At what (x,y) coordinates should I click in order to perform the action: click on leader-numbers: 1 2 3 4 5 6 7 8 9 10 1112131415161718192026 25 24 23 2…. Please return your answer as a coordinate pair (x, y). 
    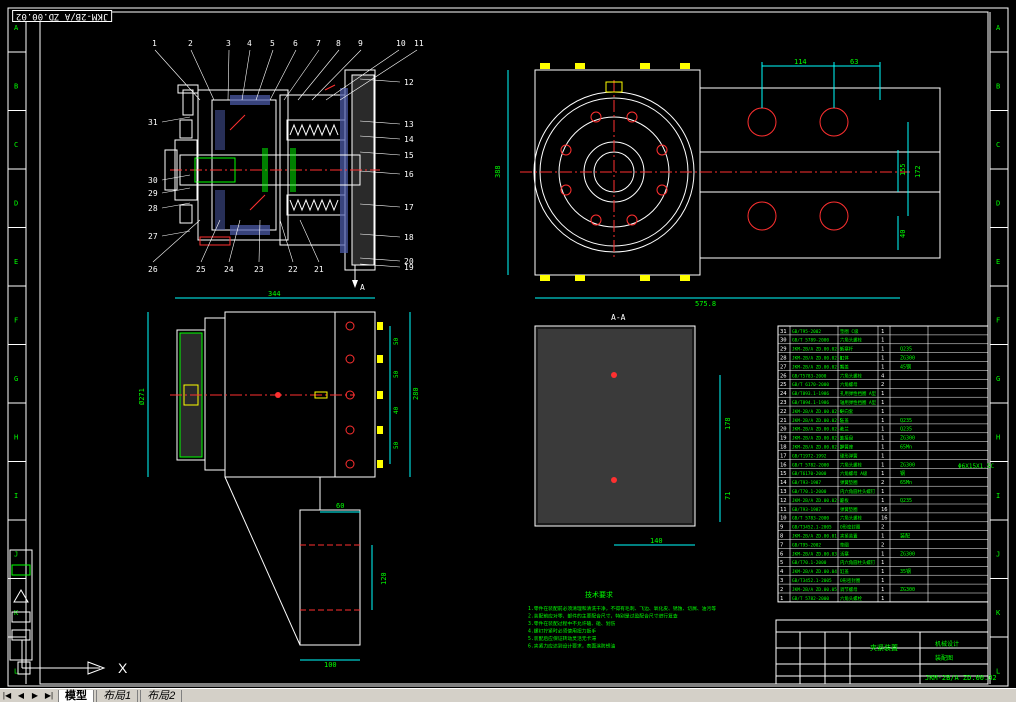
    Looking at the image, I should click on (286, 156).